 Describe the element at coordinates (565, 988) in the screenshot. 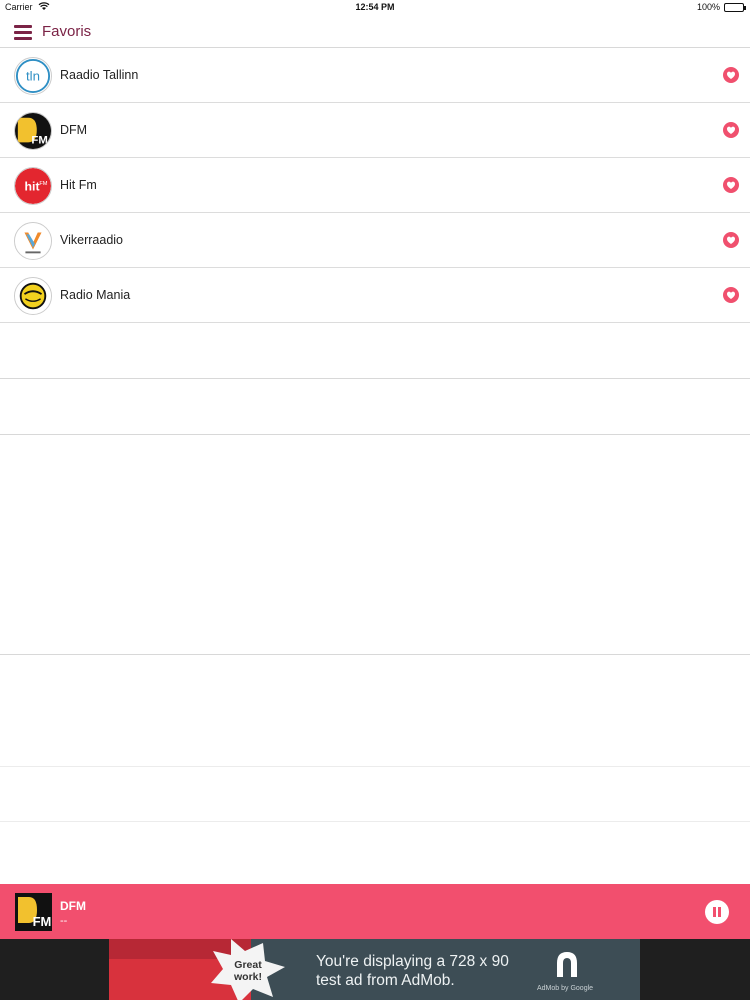

I see `ad-credit: AdMob by Google` at that location.